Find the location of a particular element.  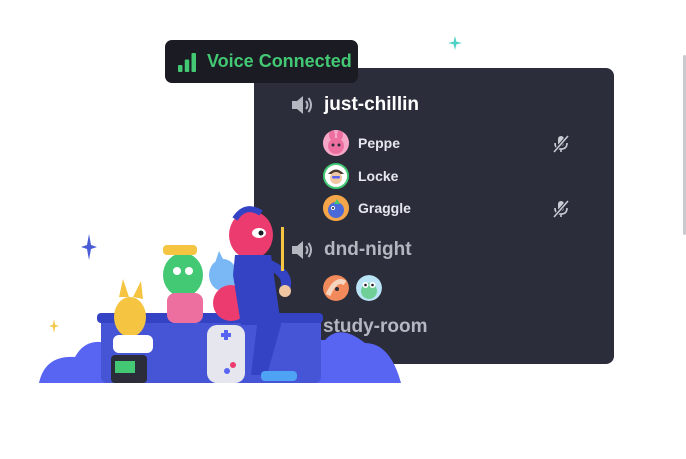

member-peppe: Peppe is located at coordinates (361, 143).